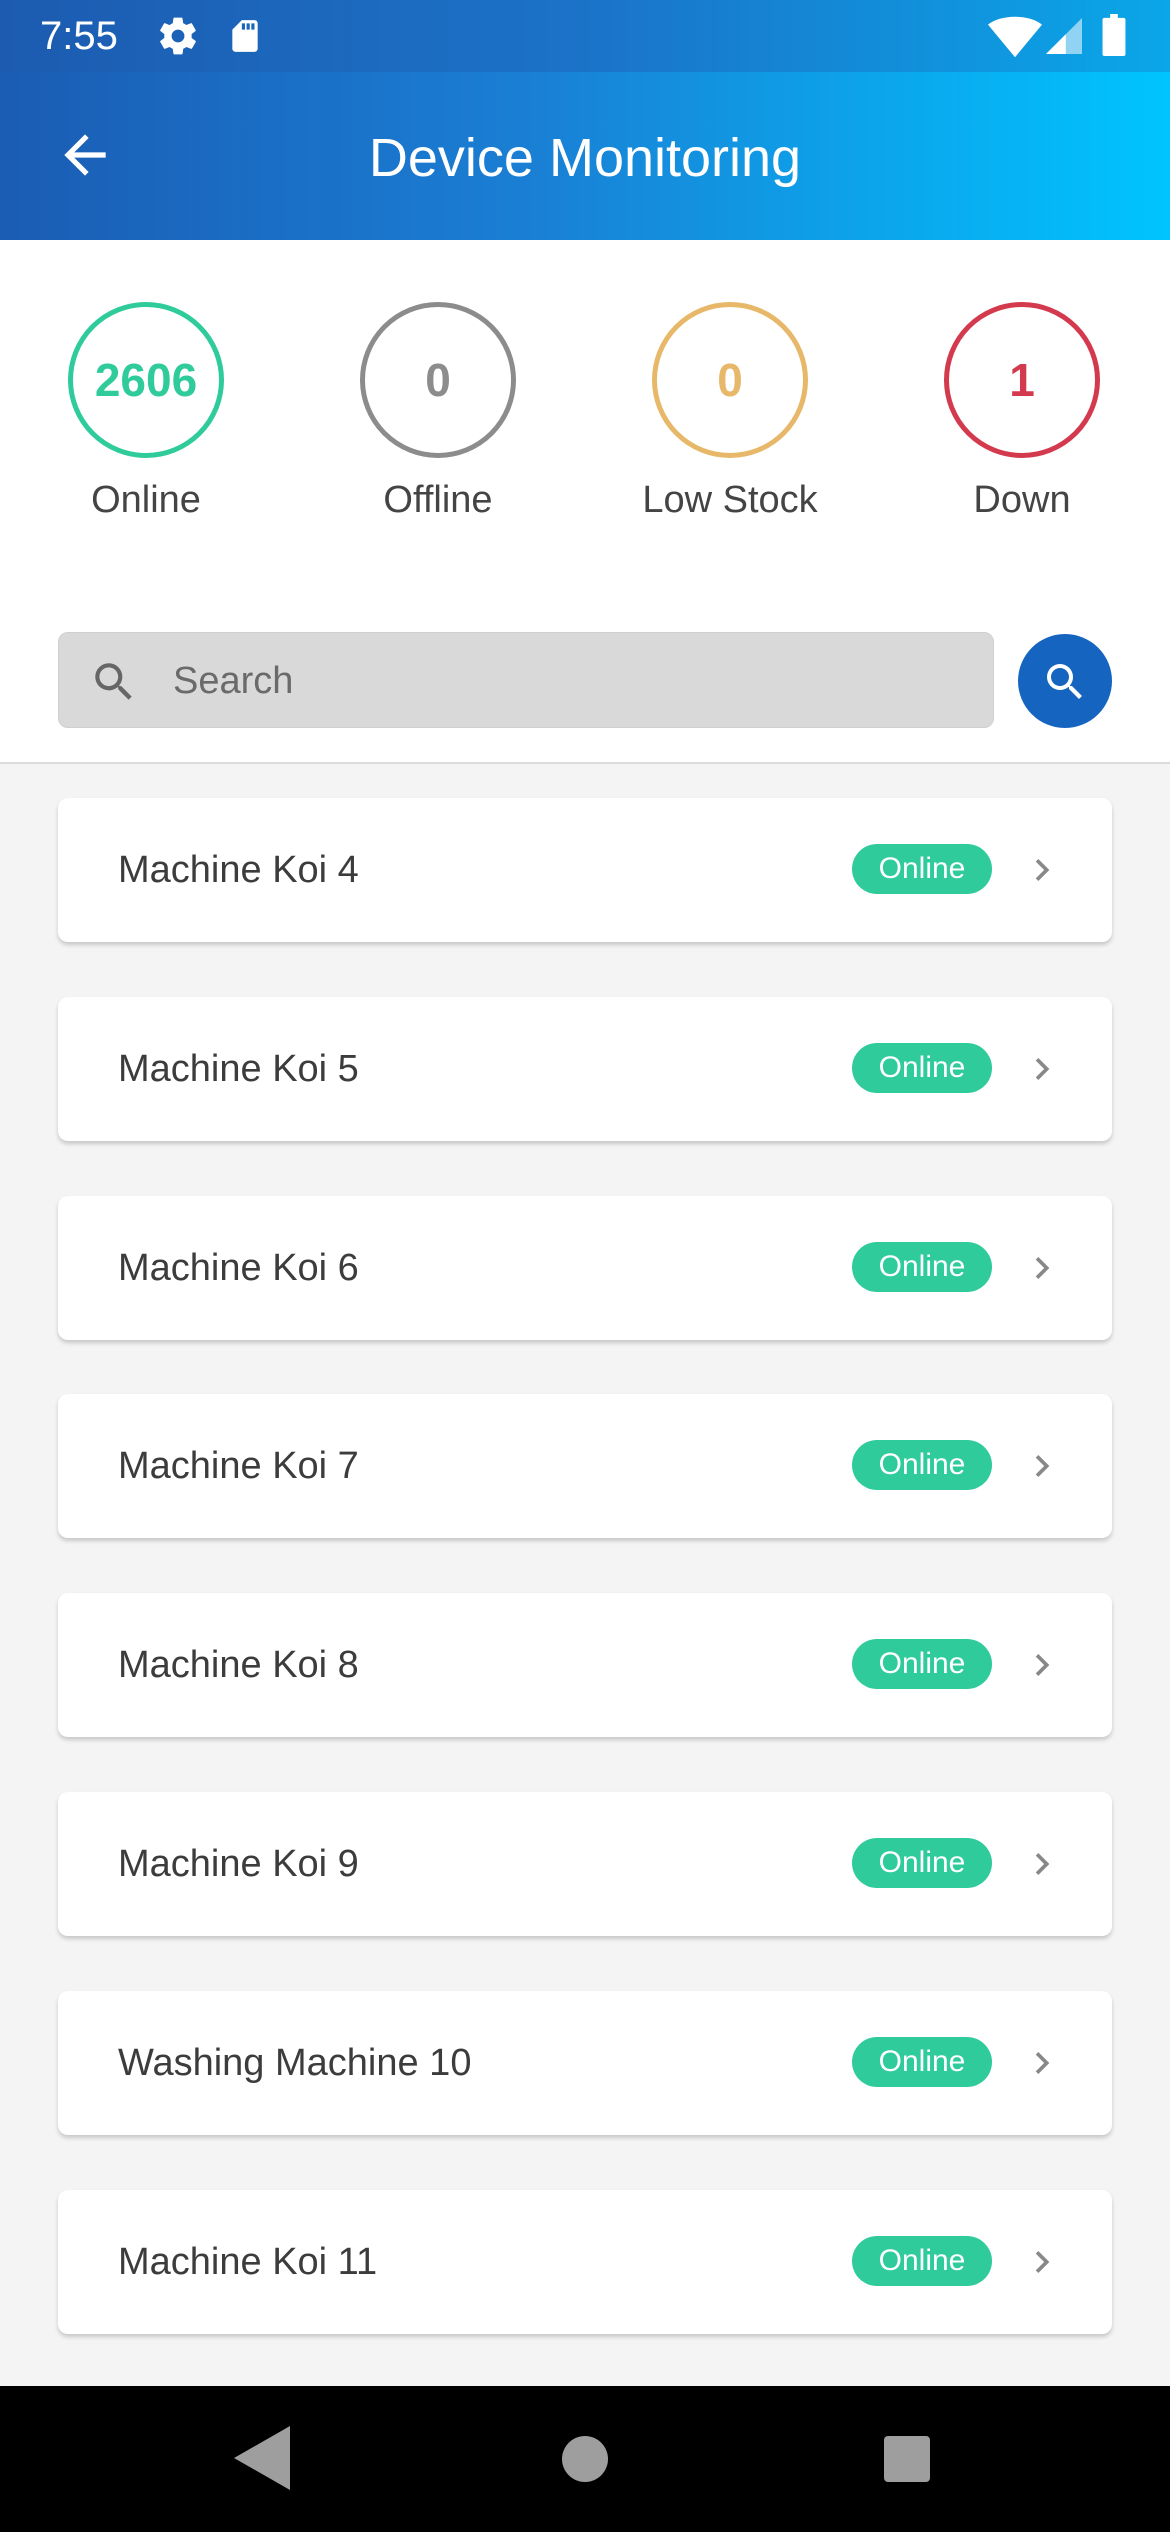 The width and height of the screenshot is (1170, 2532). What do you see at coordinates (295, 2063) in the screenshot?
I see `device-name: Washing Machine 10` at bounding box center [295, 2063].